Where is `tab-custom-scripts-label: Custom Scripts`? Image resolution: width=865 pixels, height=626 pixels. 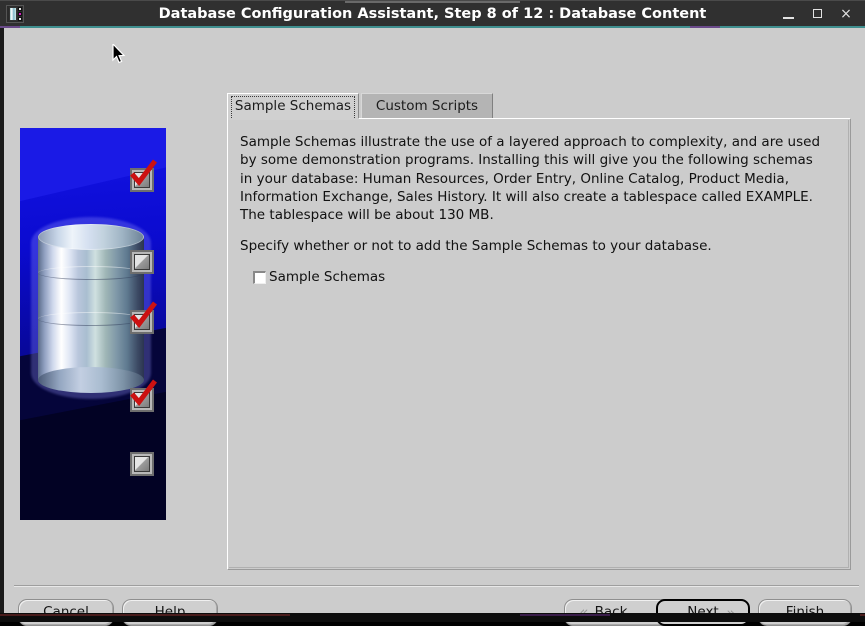
tab-custom-scripts-label: Custom Scripts is located at coordinates (427, 106).